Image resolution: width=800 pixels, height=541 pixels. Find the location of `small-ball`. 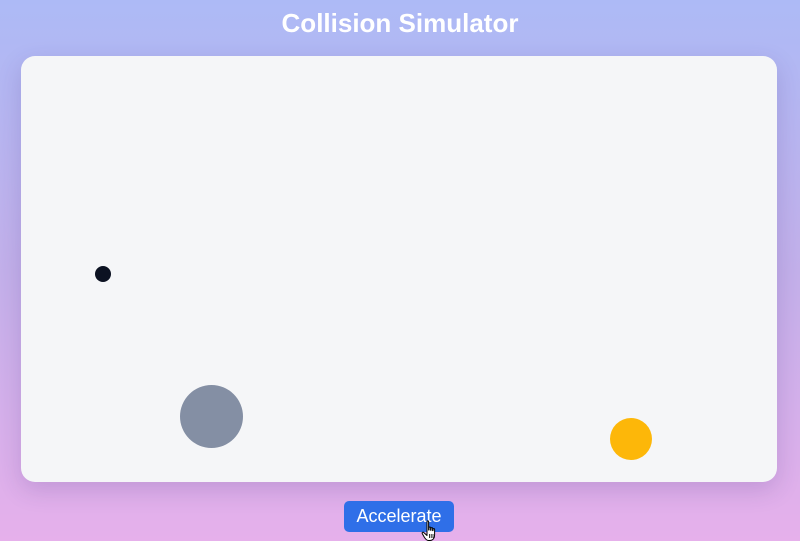

small-ball is located at coordinates (103, 274).